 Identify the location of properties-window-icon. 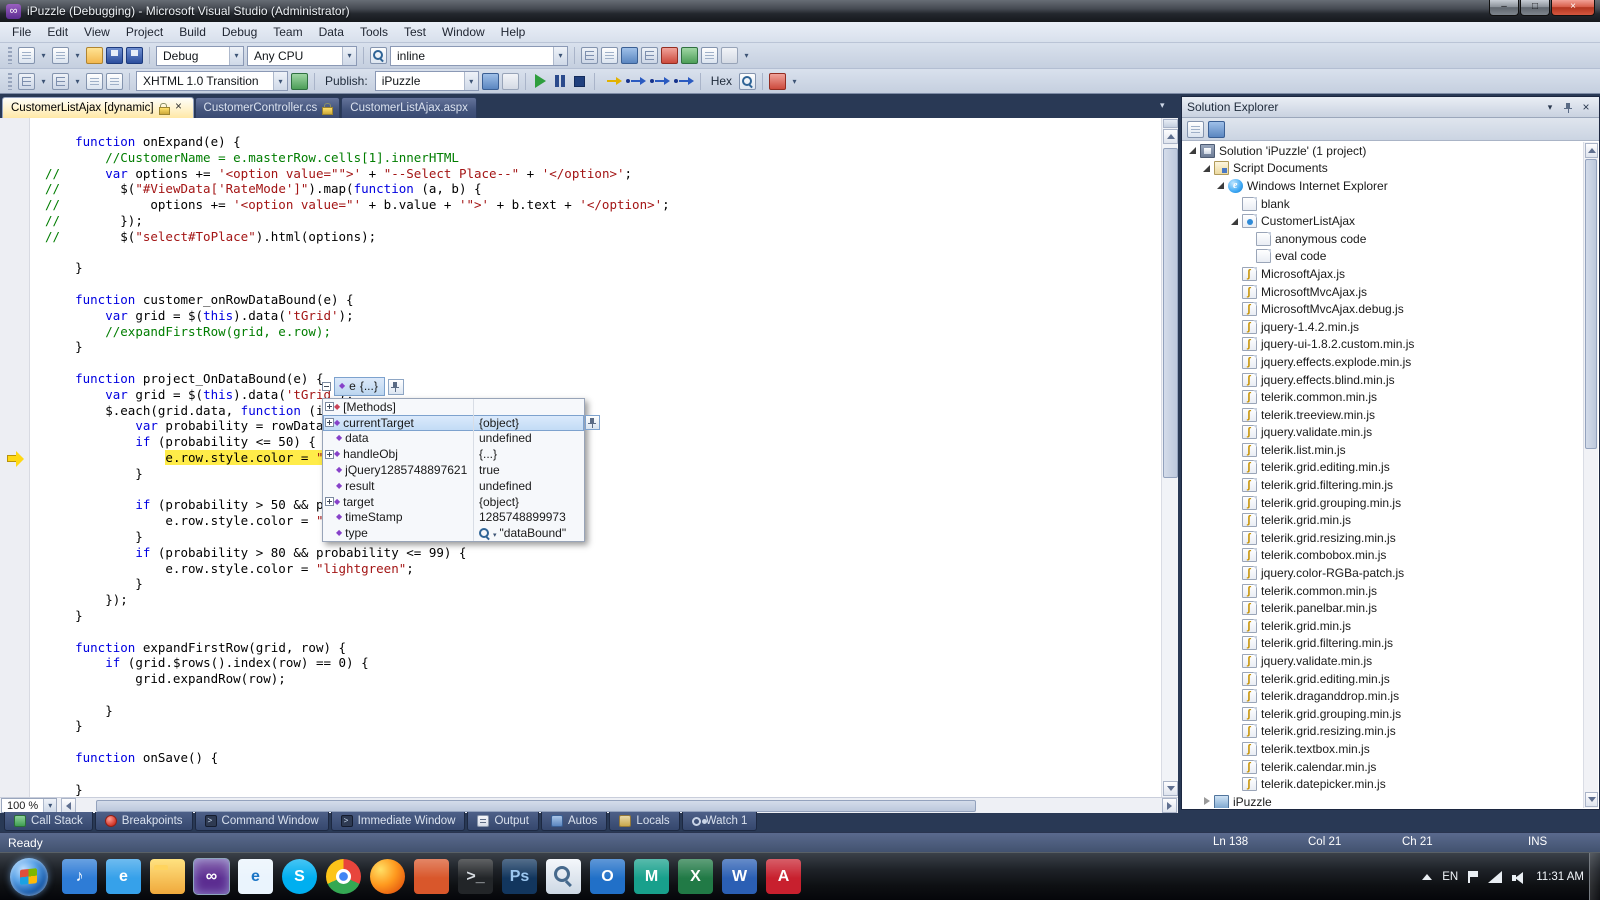
(609, 55).